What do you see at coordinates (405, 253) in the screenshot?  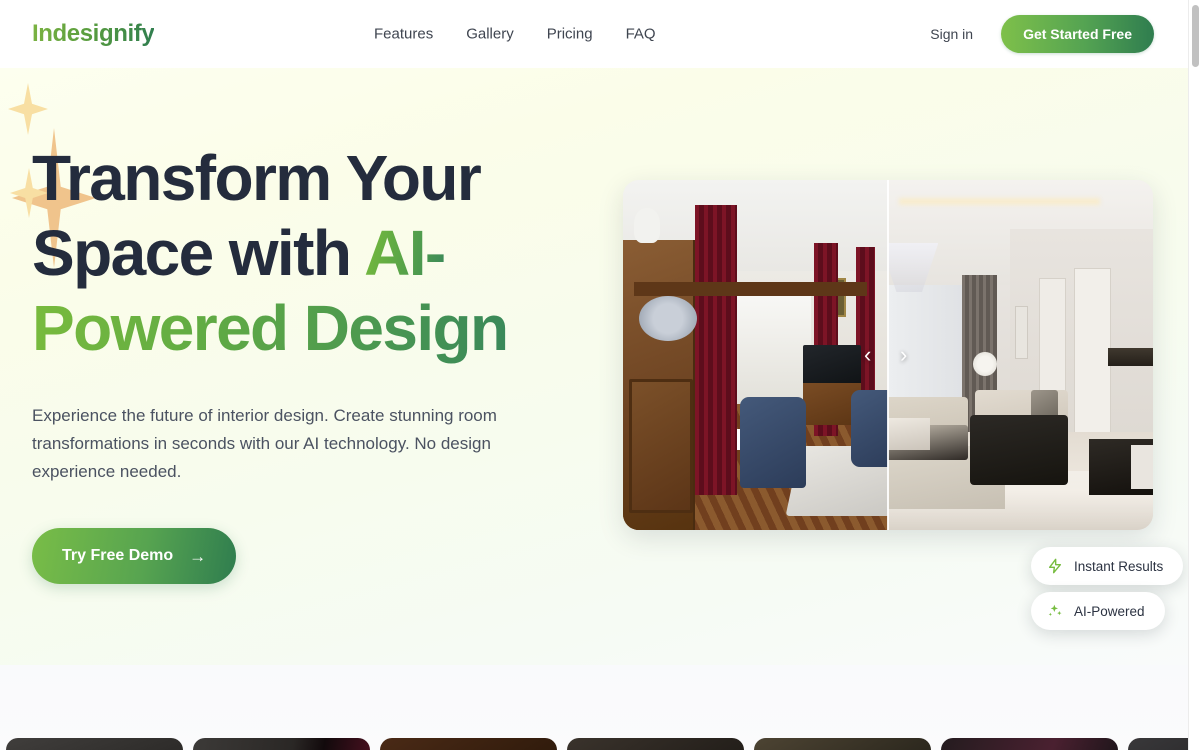 I see `headline-line-2-accent: AI-` at bounding box center [405, 253].